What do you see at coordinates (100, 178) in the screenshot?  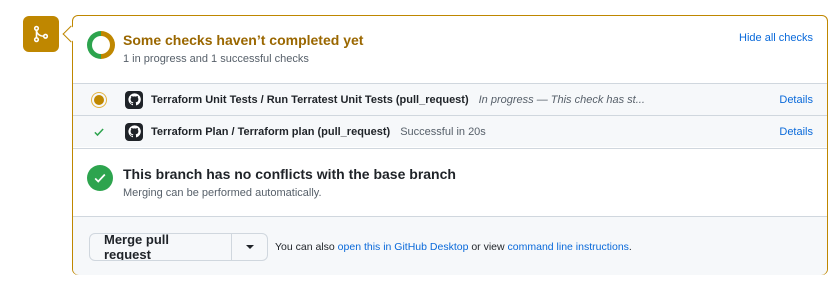 I see `success-circle-icon` at bounding box center [100, 178].